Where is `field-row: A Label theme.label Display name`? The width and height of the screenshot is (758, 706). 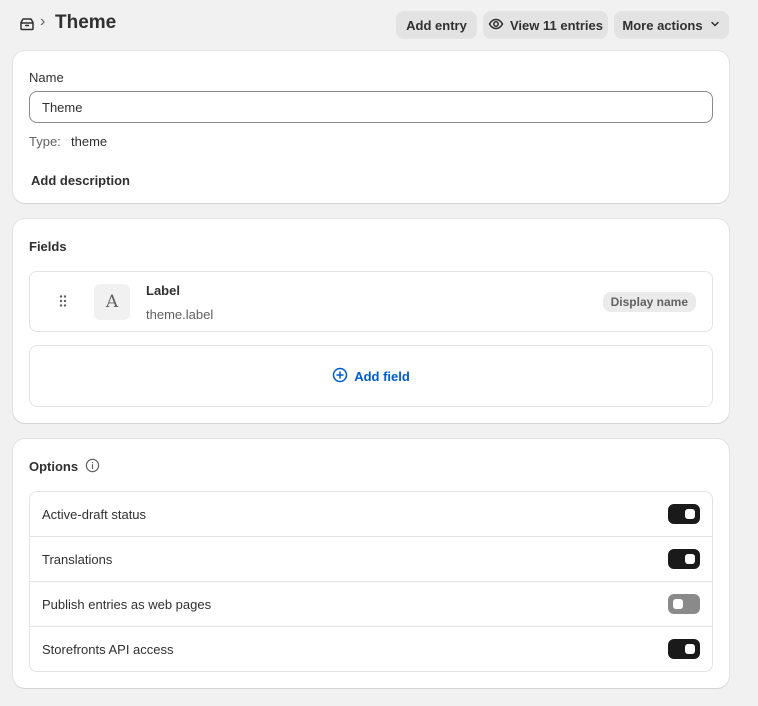
field-row: A Label theme.label Display name is located at coordinates (371, 301).